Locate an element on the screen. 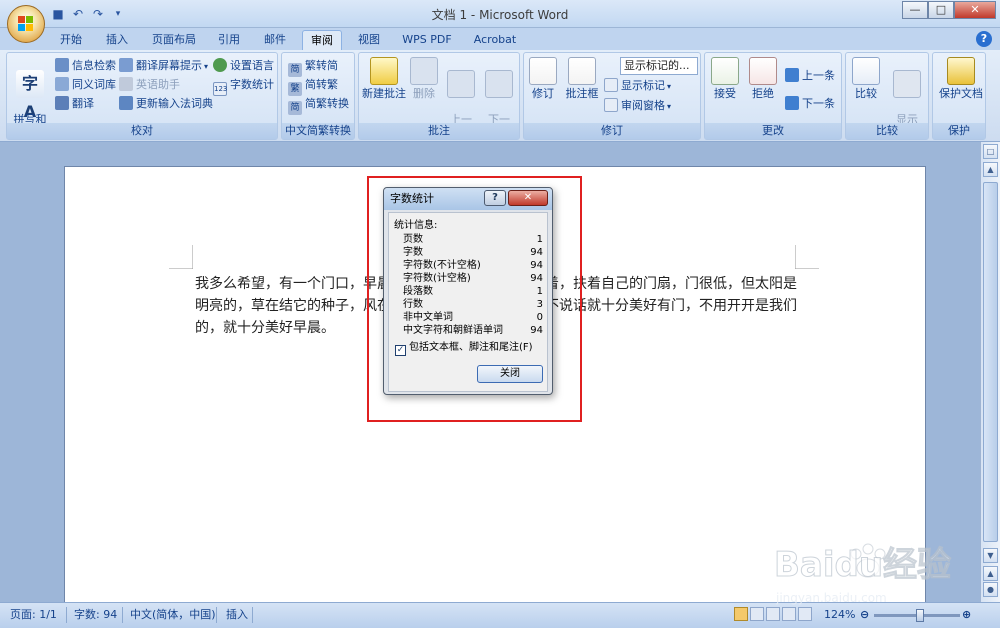  new-comment-icon is located at coordinates (384, 71).